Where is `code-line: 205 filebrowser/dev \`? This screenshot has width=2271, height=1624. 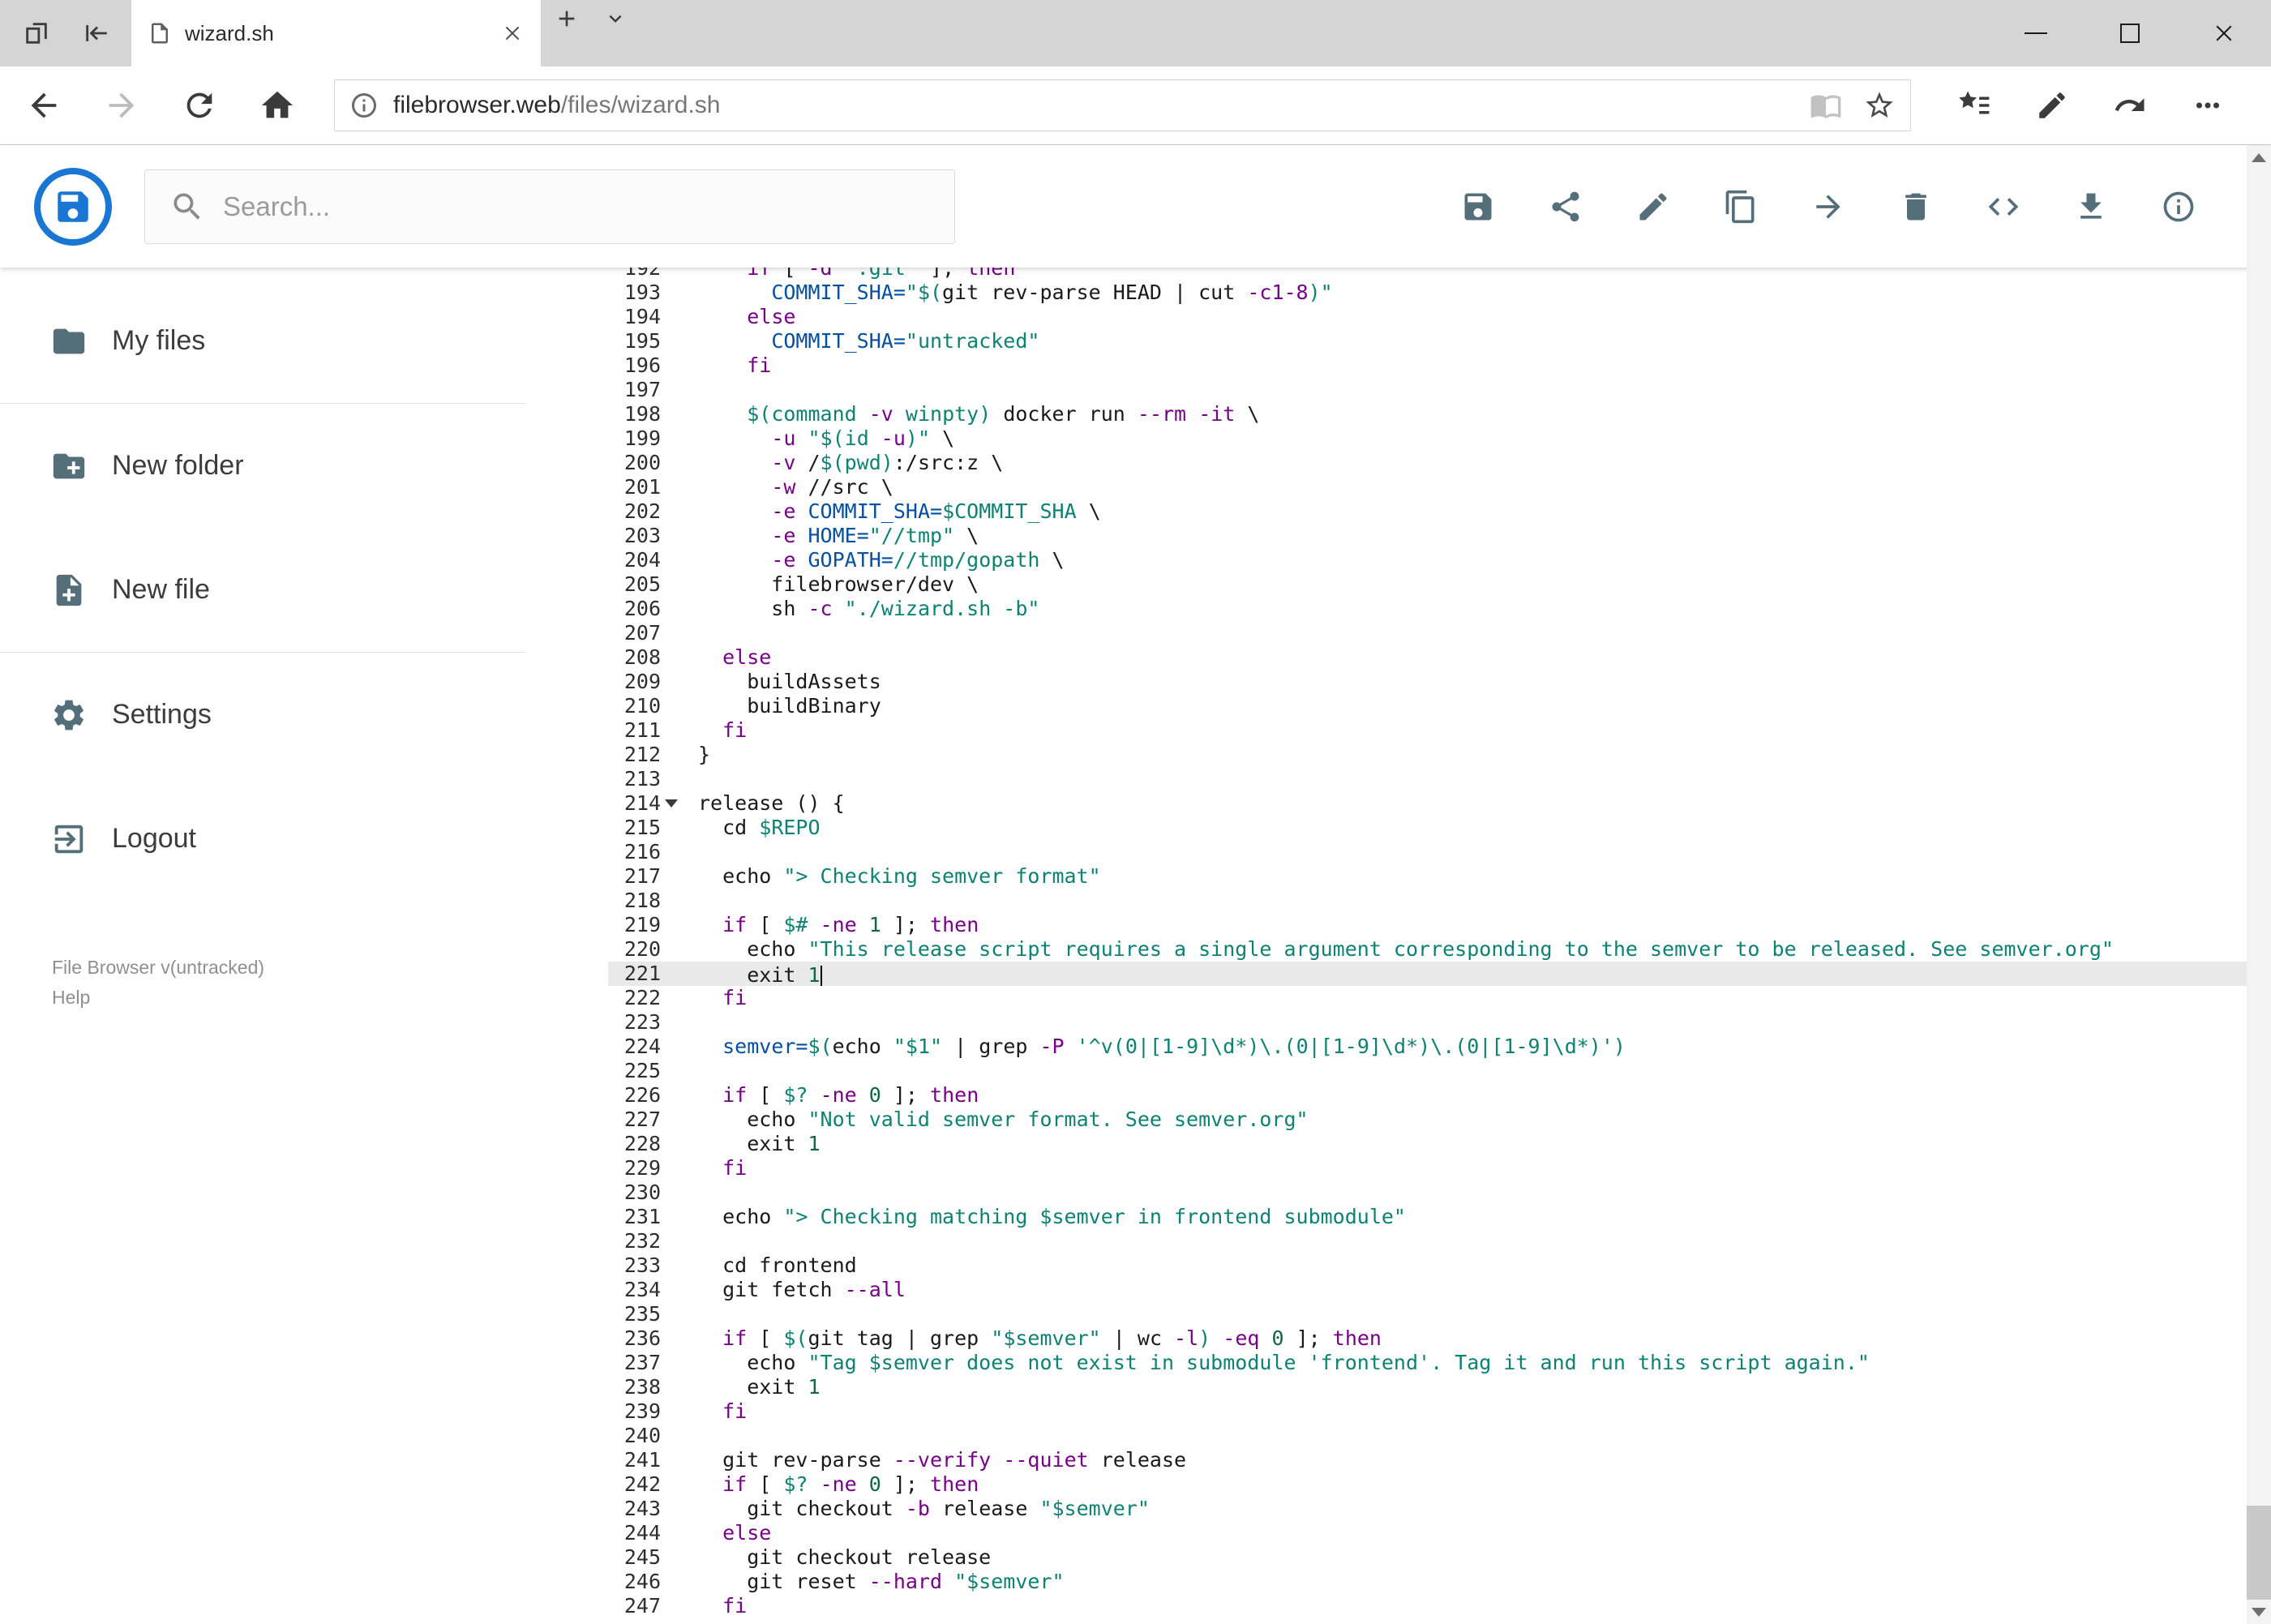
code-line: 205 filebrowser/dev \ is located at coordinates (1427, 585).